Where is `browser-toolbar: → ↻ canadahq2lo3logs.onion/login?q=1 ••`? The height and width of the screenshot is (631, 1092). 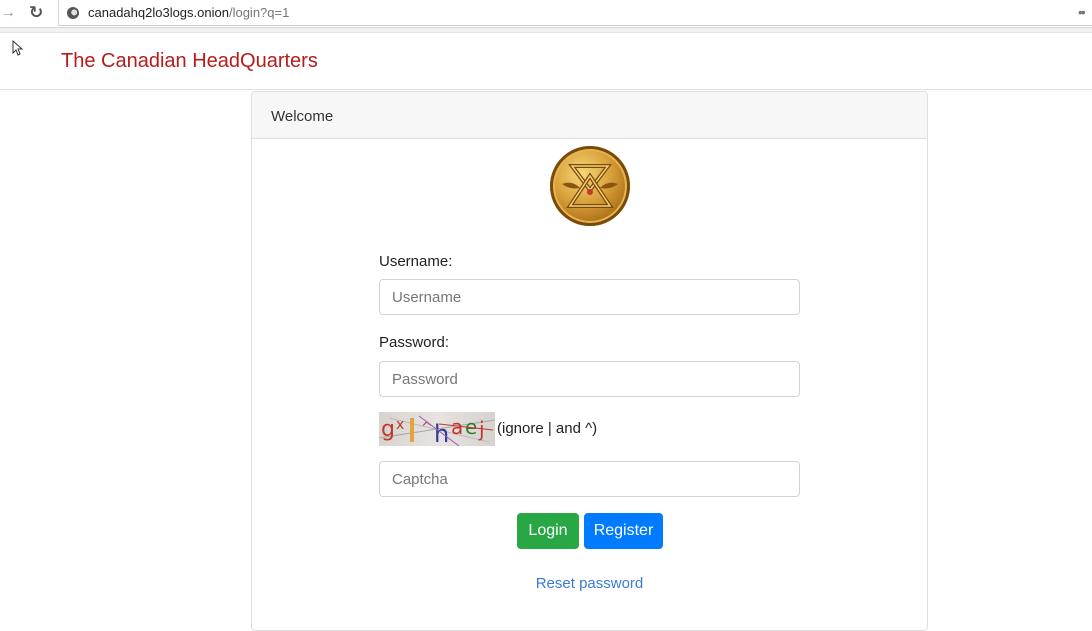
browser-toolbar: → ↻ canadahq2lo3logs.onion/login?q=1 •• is located at coordinates (546, 14).